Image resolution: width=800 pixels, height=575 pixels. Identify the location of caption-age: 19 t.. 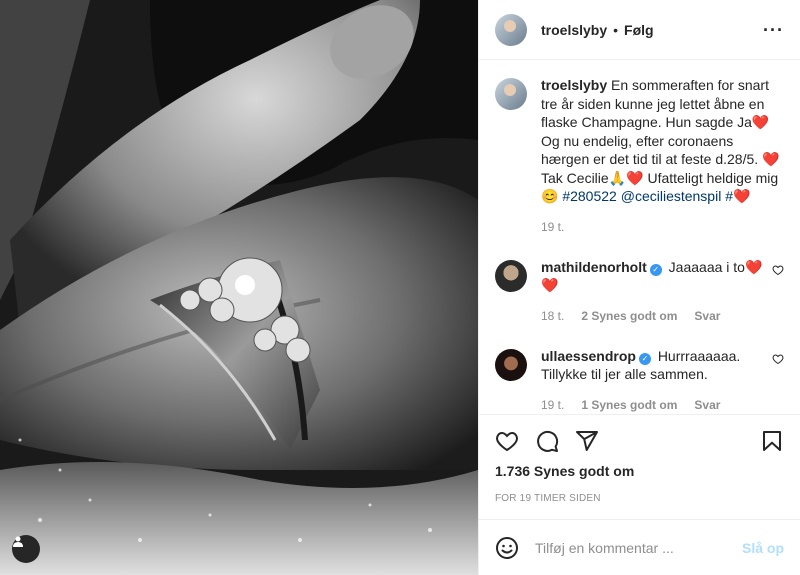
(552, 227).